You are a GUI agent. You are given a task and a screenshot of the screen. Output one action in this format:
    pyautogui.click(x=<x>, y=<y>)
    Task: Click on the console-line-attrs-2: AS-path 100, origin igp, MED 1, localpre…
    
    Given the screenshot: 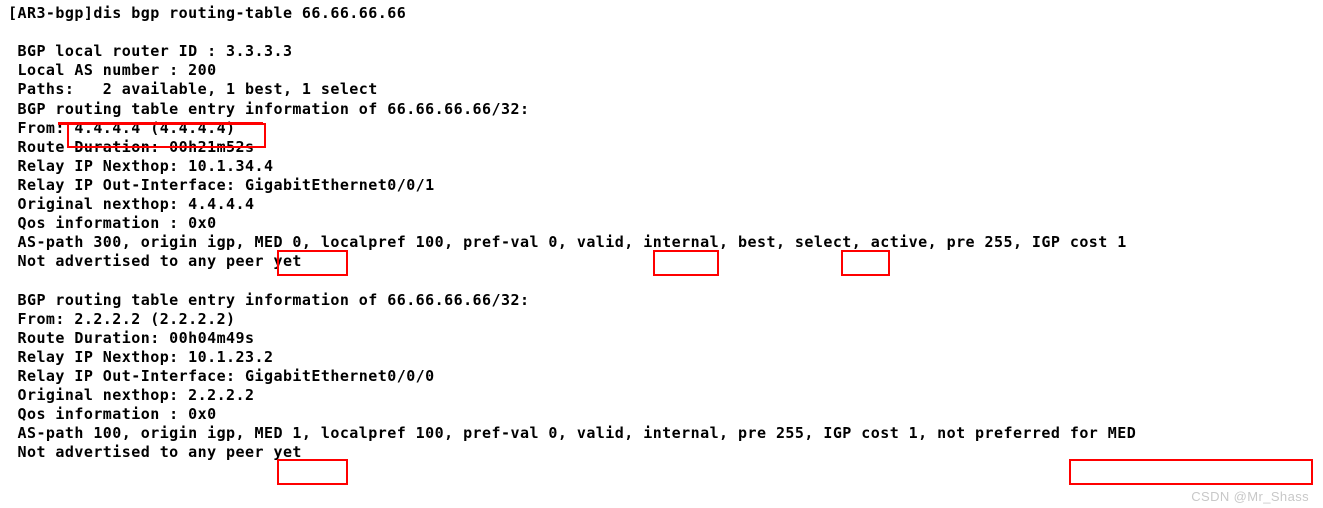 What is the action you would take?
    pyautogui.click(x=572, y=433)
    